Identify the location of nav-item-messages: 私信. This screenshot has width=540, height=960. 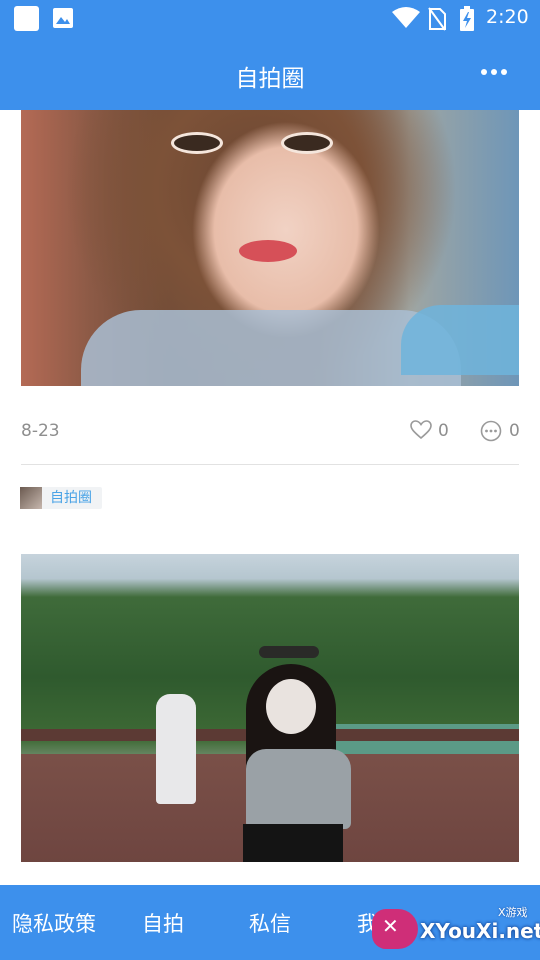
(270, 923).